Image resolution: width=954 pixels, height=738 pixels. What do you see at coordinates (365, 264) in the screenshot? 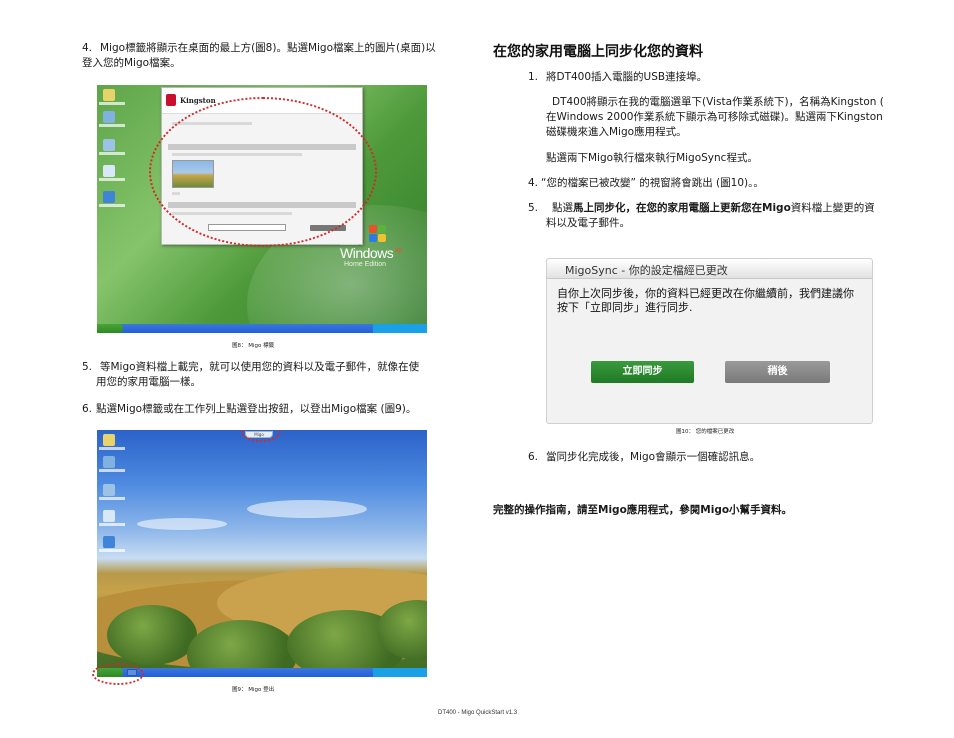
I see `xp-logo-edition: Home Edition` at bounding box center [365, 264].